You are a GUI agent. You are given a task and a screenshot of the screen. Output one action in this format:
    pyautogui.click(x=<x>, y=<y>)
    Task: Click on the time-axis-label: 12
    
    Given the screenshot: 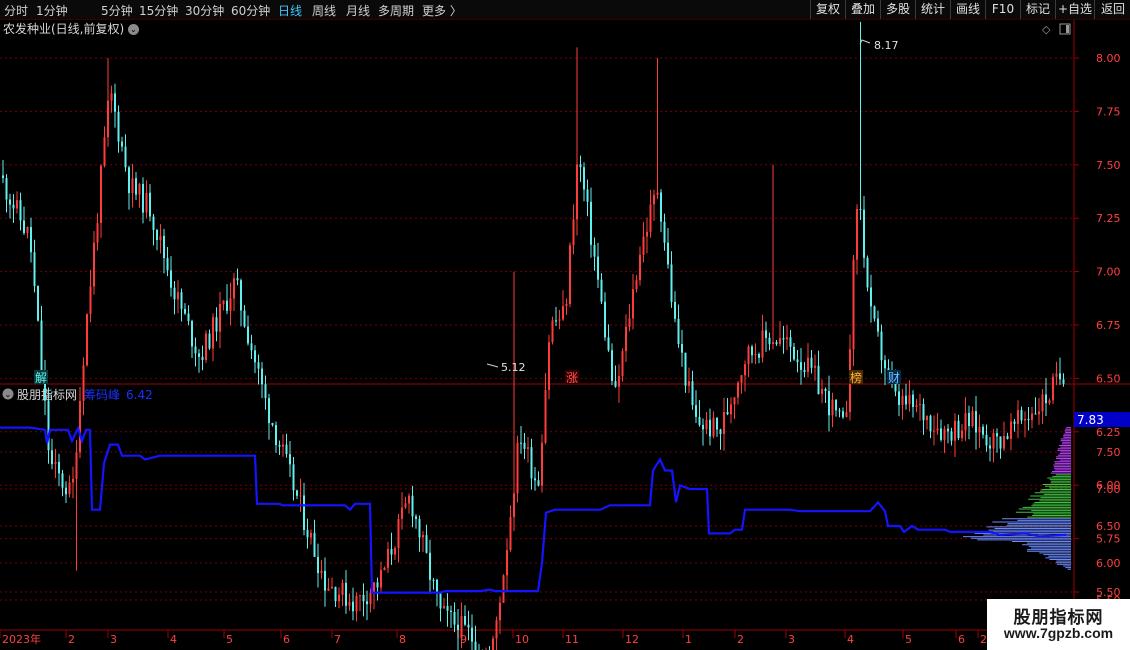 What is the action you would take?
    pyautogui.click(x=632, y=639)
    